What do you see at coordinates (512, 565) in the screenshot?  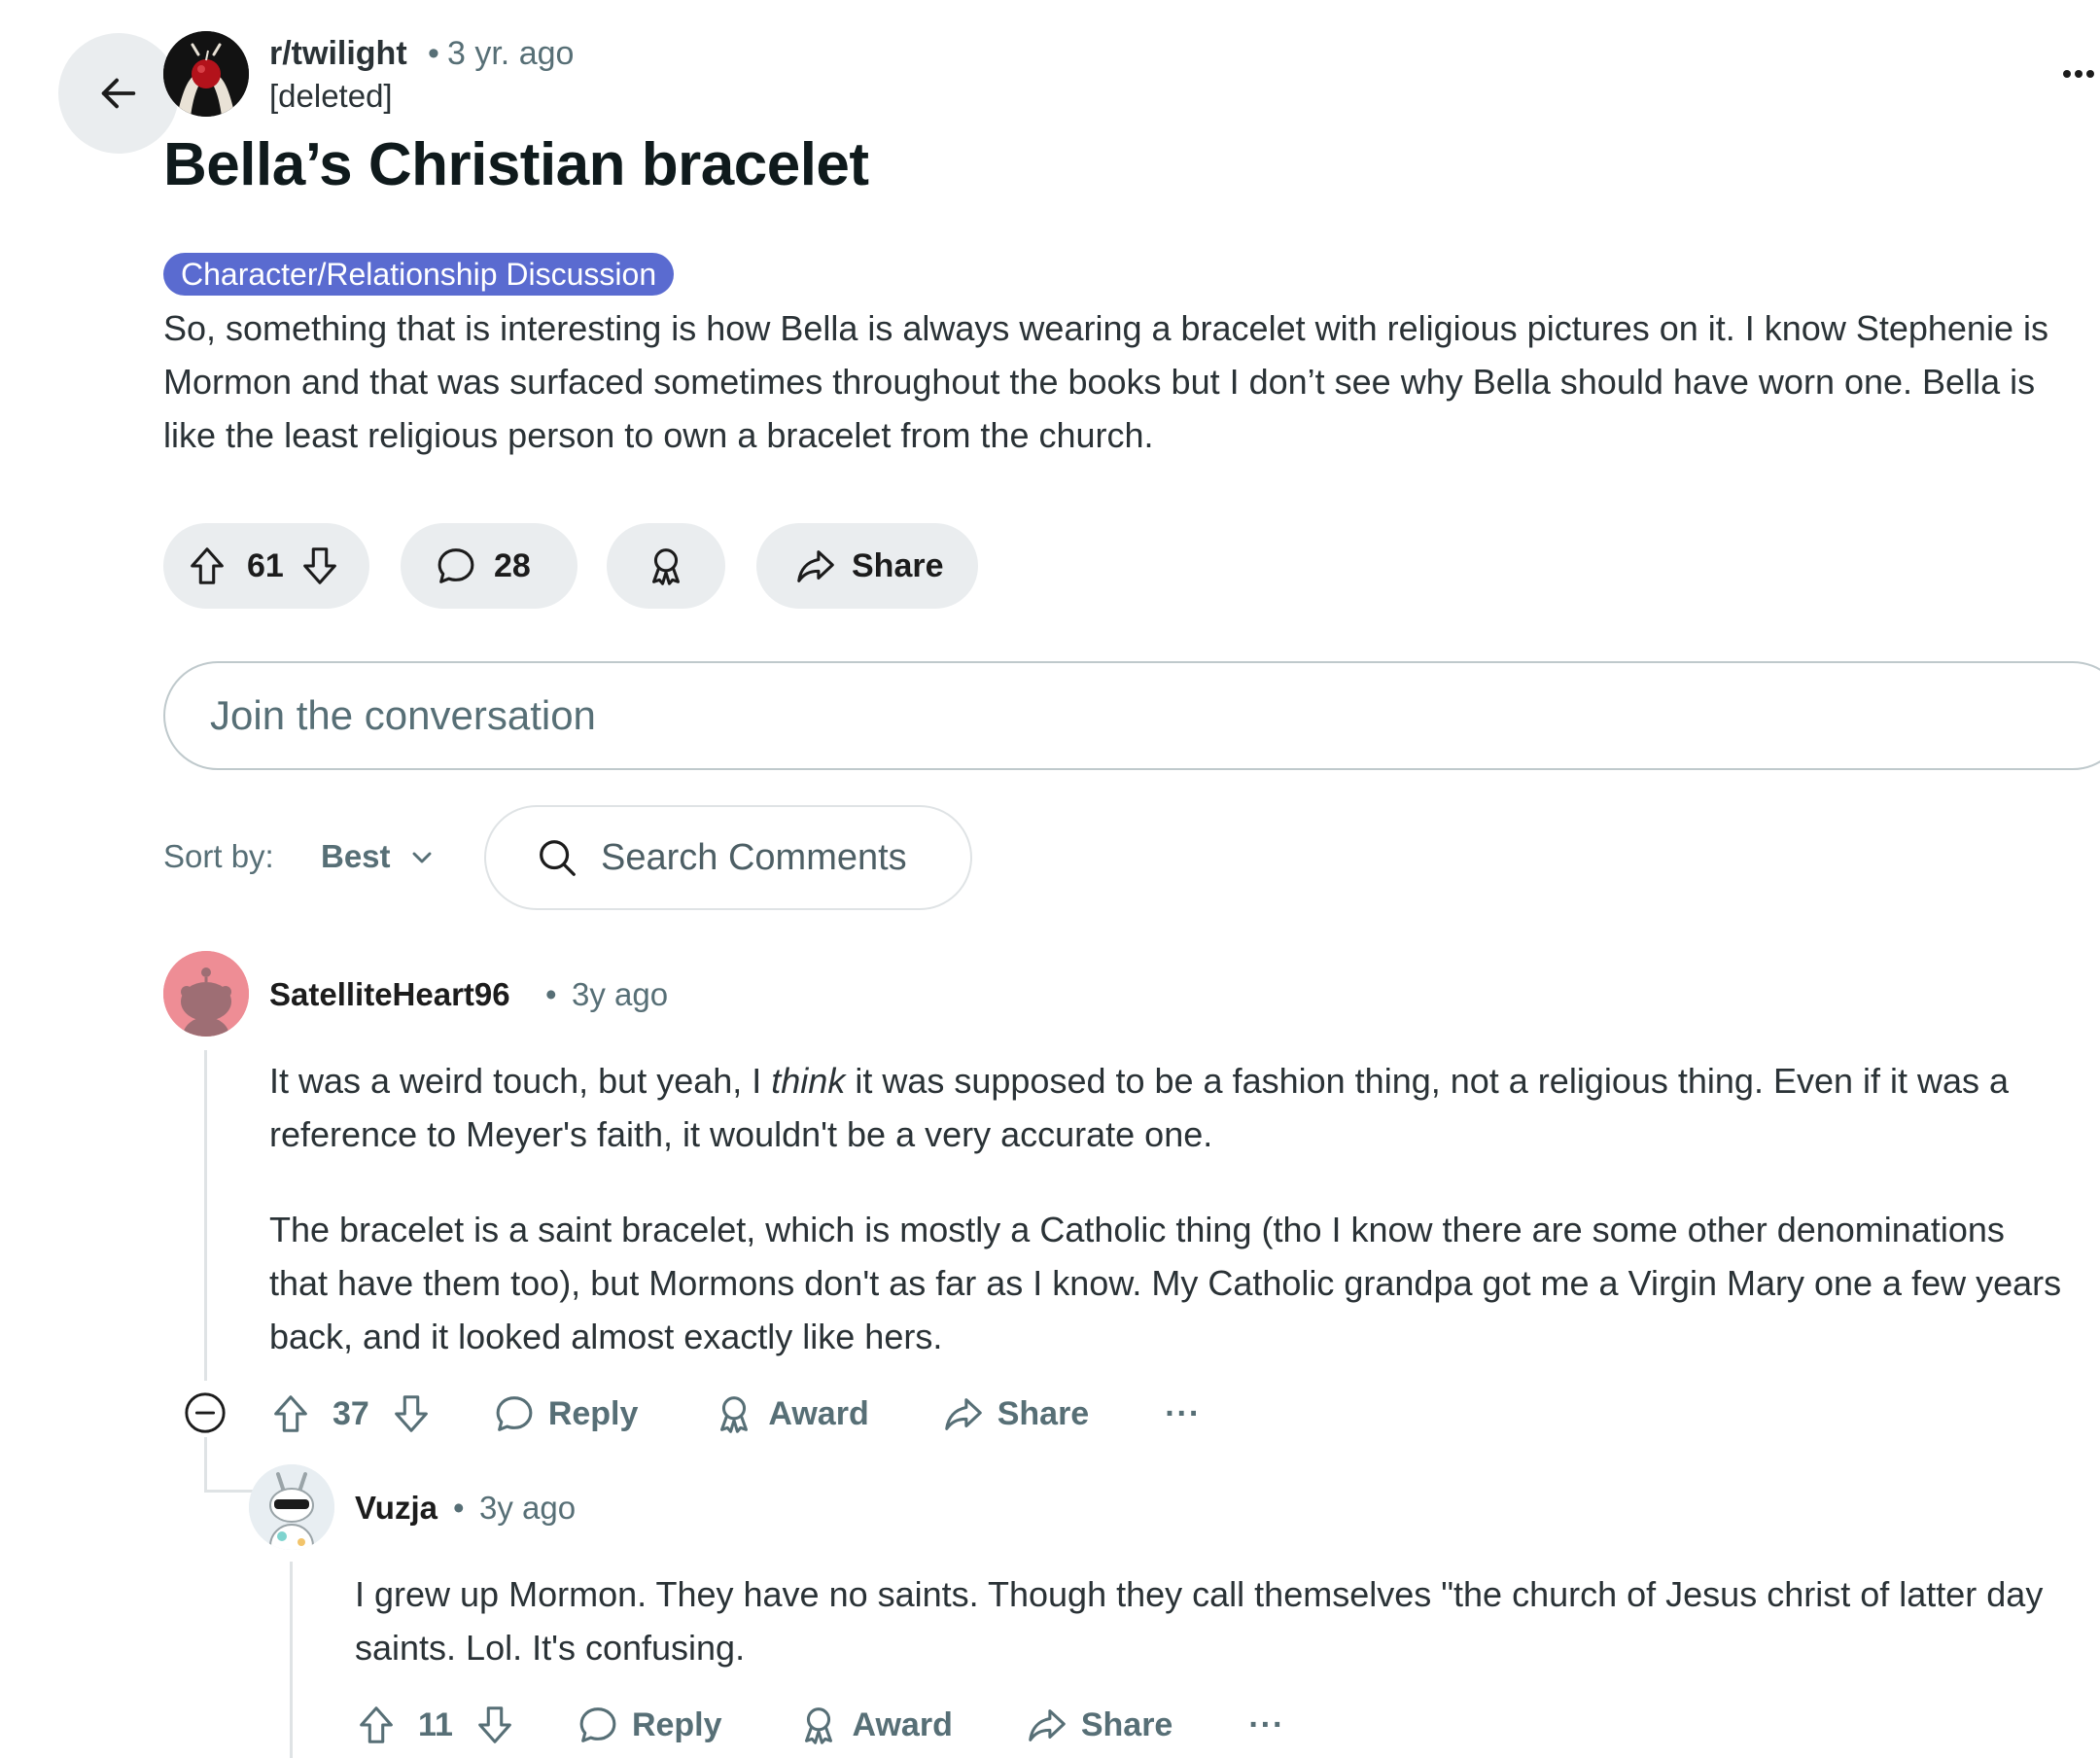 I see `comment-count: 28` at bounding box center [512, 565].